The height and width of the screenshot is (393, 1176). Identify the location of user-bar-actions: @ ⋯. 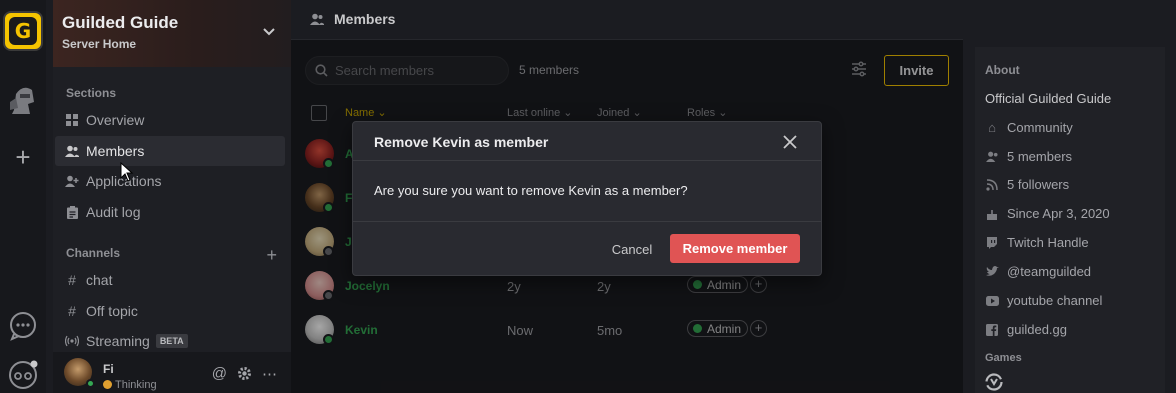
(244, 374).